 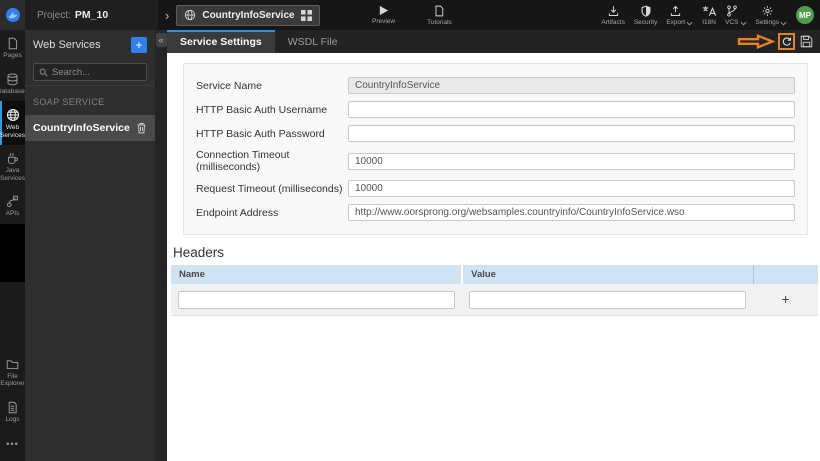 What do you see at coordinates (91, 15) in the screenshot?
I see `project-info: Project: PM_10` at bounding box center [91, 15].